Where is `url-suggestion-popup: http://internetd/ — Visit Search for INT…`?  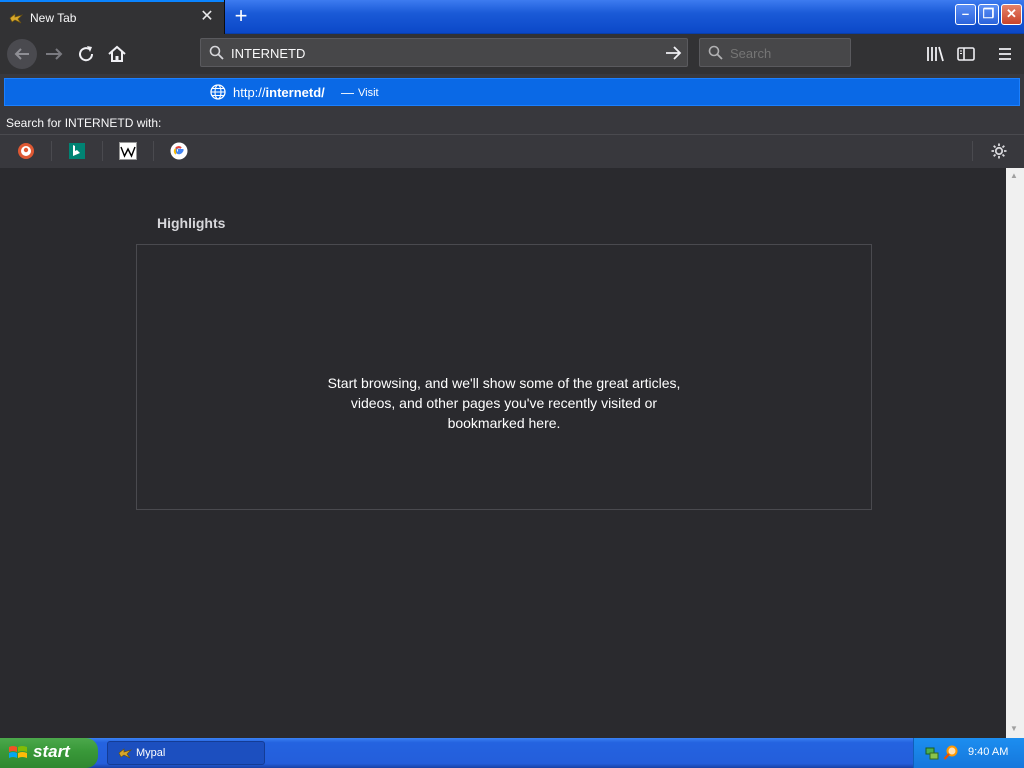
url-suggestion-popup: http://internetd/ — Visit Search for INT… is located at coordinates (512, 121).